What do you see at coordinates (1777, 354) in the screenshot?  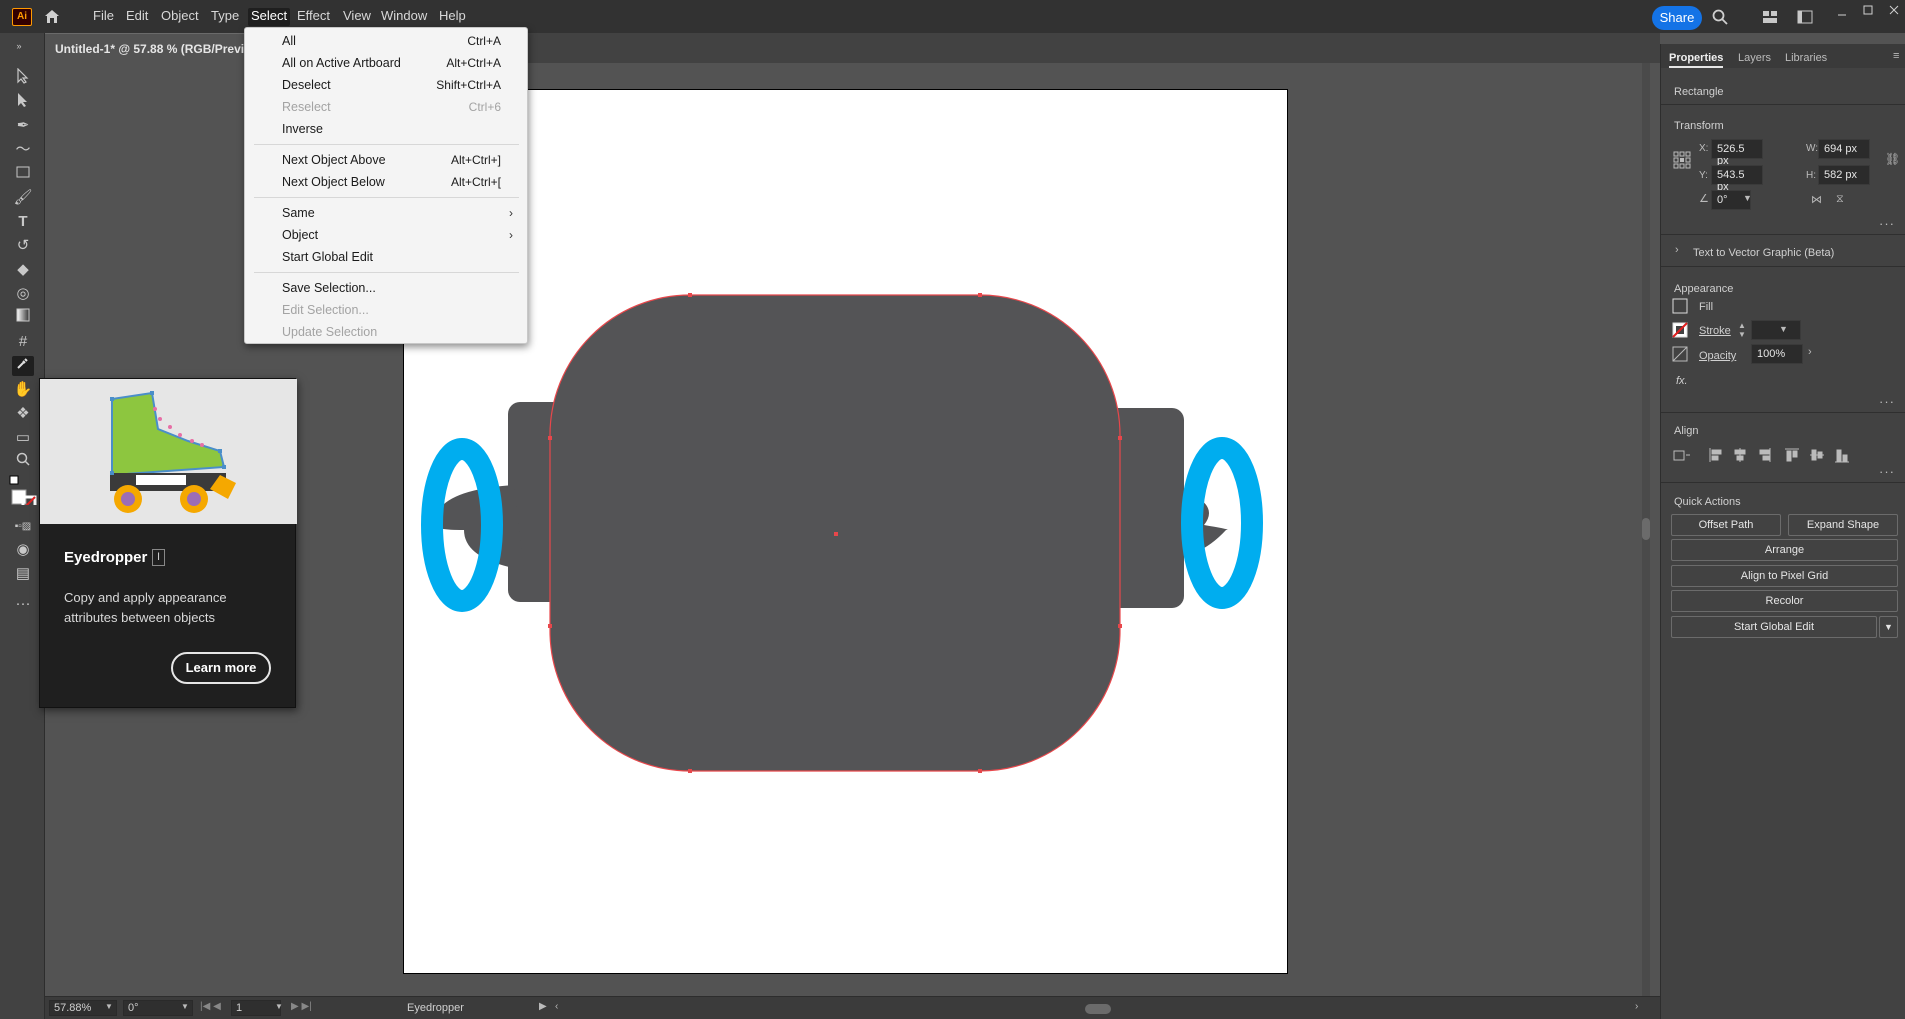 I see `opacity-field: 100%` at bounding box center [1777, 354].